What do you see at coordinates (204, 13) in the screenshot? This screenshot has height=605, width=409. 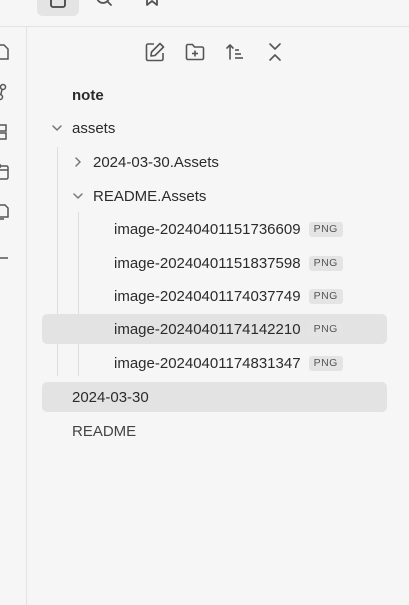 I see `top-tab-bar` at bounding box center [204, 13].